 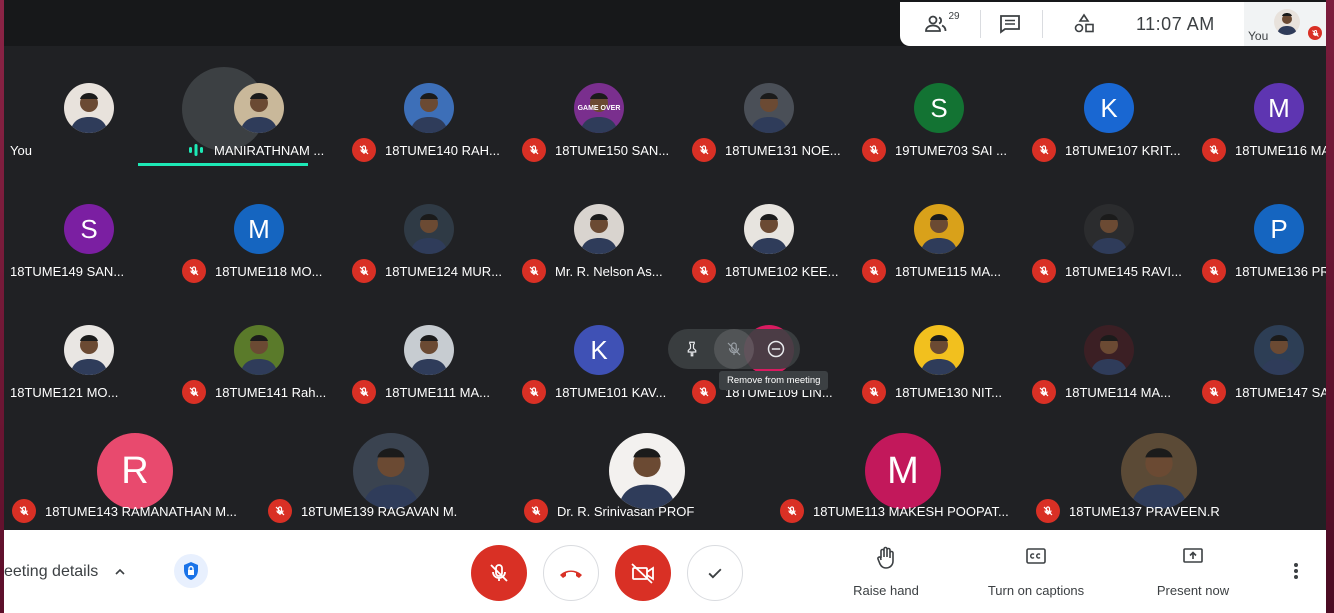 What do you see at coordinates (89, 106) in the screenshot?
I see `participant-tile: You` at bounding box center [89, 106].